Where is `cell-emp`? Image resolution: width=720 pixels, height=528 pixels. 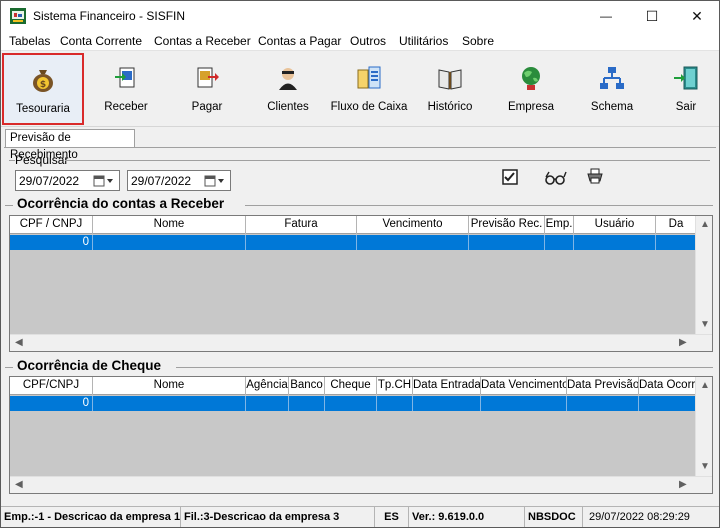 cell-emp is located at coordinates (559, 242).